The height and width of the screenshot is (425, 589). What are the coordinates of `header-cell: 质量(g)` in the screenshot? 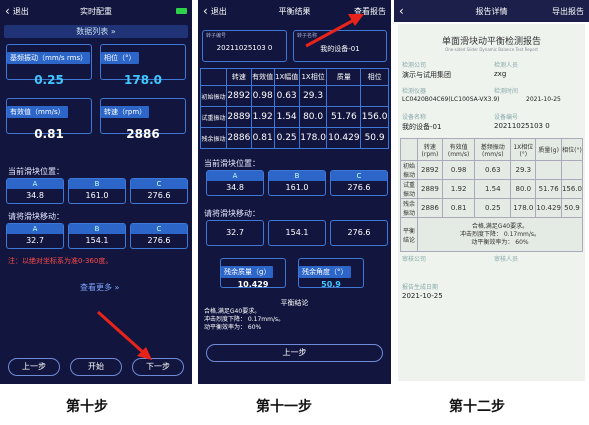 It's located at (548, 149).